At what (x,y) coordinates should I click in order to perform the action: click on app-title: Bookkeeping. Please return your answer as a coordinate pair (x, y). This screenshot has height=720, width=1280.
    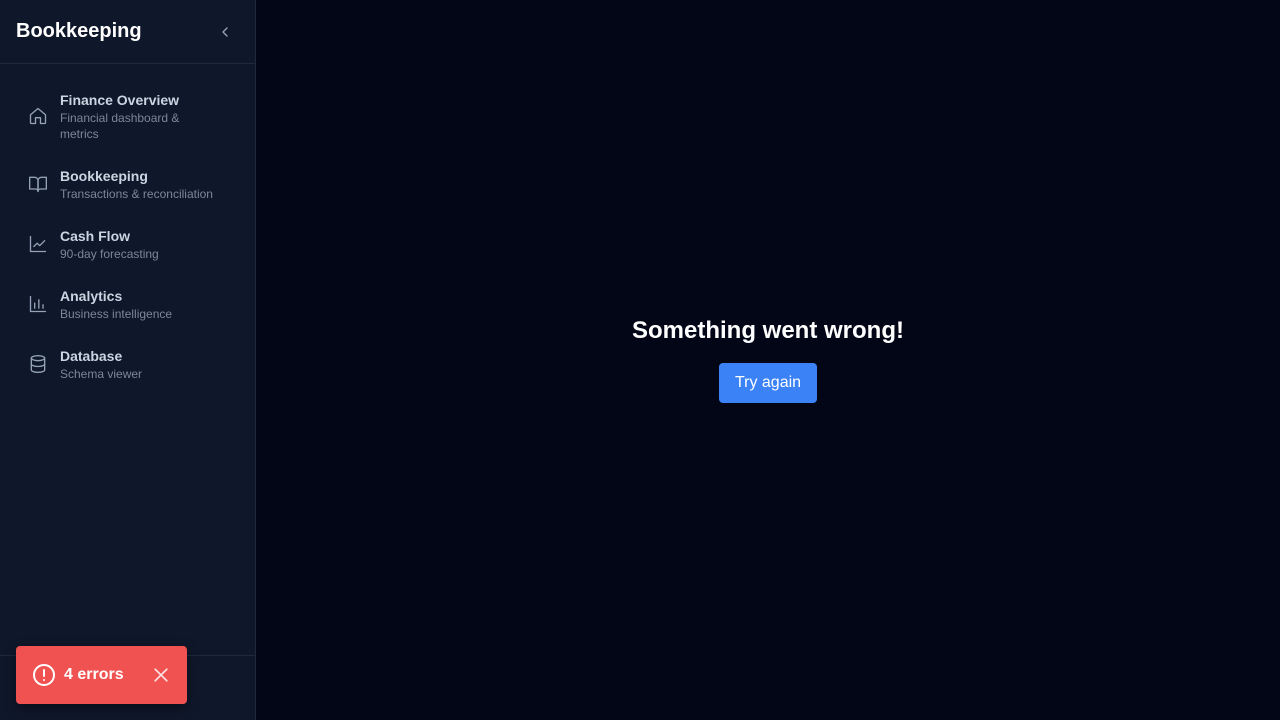
    Looking at the image, I should click on (79, 31).